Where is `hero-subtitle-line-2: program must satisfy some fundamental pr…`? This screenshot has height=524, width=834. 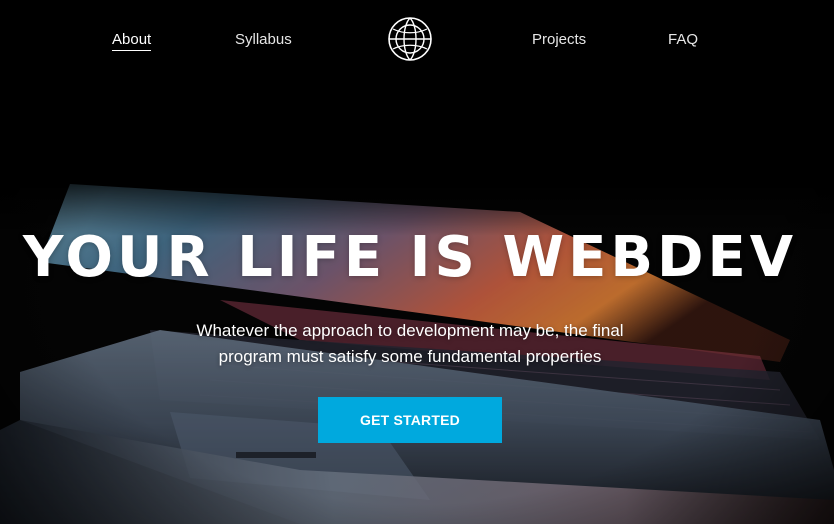
hero-subtitle-line-2: program must satisfy some fundamental pr… is located at coordinates (410, 356).